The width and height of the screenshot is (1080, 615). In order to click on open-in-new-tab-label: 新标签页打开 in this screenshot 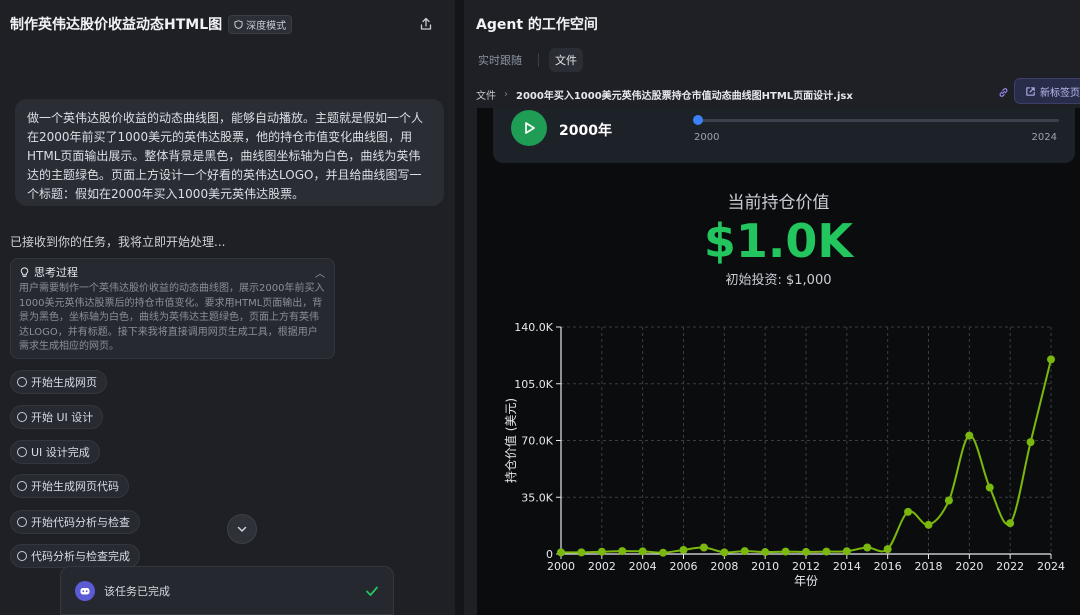, I will do `click(1060, 93)`.